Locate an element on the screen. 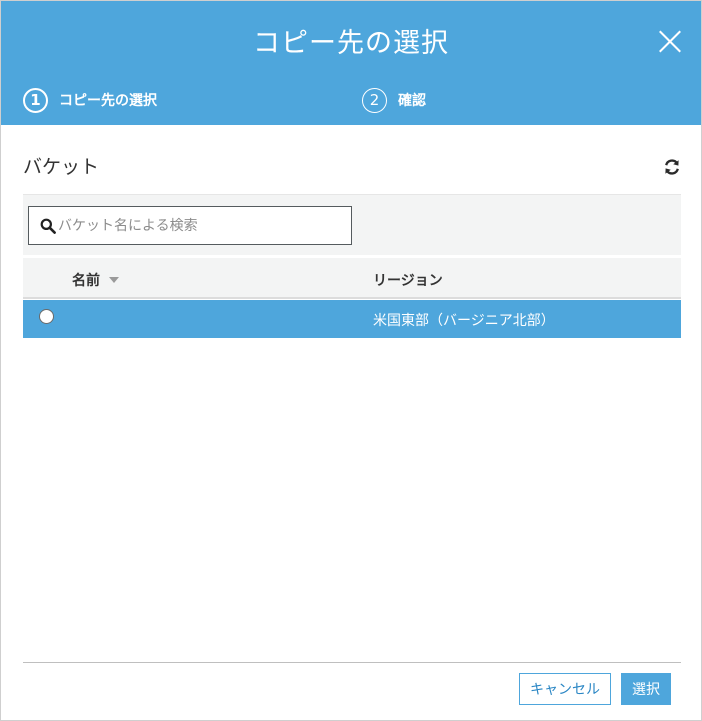 Image resolution: width=702 pixels, height=721 pixels. cancel-button: キャンセル is located at coordinates (565, 689).